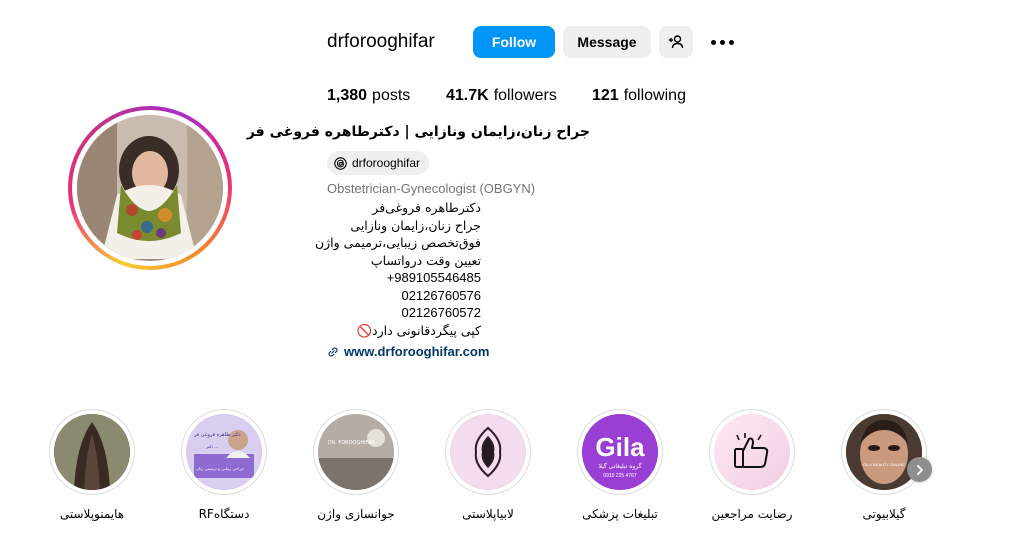 The height and width of the screenshot is (553, 1009). What do you see at coordinates (605, 95) in the screenshot?
I see `following-count: 121` at bounding box center [605, 95].